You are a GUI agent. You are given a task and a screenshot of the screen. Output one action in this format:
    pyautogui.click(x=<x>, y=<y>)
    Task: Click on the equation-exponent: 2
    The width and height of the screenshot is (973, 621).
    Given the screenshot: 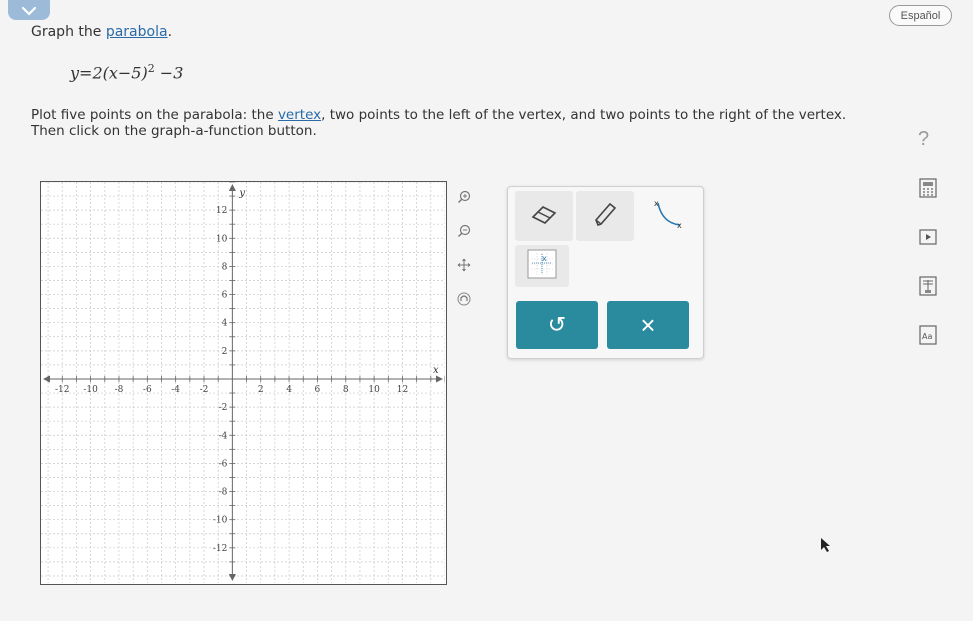 What is the action you would take?
    pyautogui.click(x=151, y=68)
    